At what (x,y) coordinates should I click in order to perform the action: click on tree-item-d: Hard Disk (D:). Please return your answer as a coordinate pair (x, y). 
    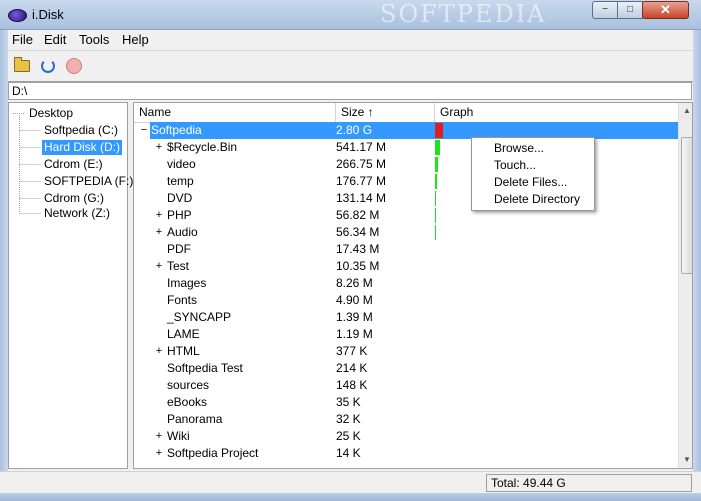
    Looking at the image, I should click on (82, 147).